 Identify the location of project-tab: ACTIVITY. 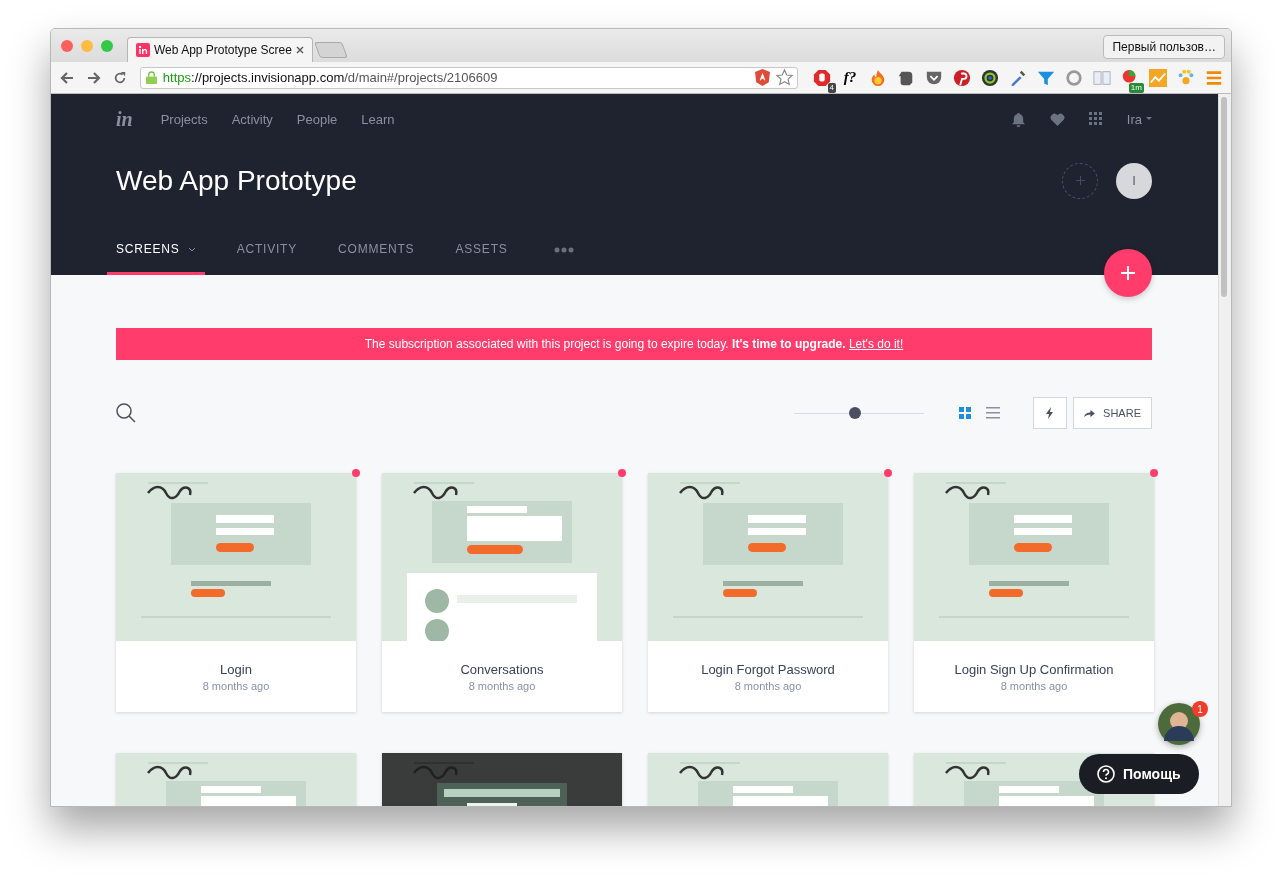
(267, 258).